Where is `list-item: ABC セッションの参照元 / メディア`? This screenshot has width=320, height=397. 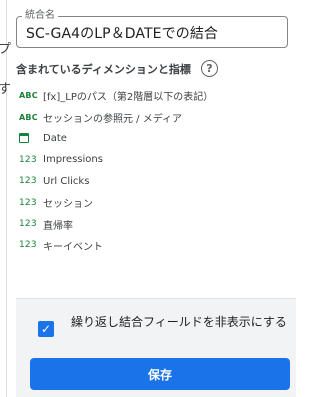 list-item: ABC セッションの参照元 / メディア is located at coordinates (149, 116).